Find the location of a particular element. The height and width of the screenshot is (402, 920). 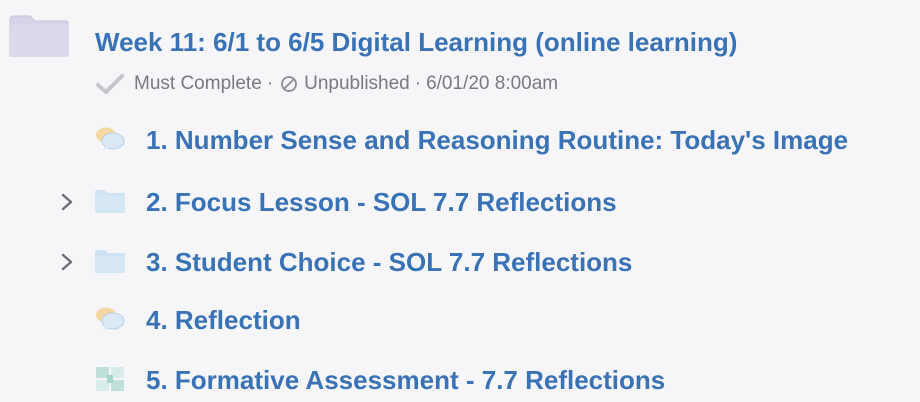

item-link: 3. Student Choice - SOL 7.7 Reflections is located at coordinates (389, 262).